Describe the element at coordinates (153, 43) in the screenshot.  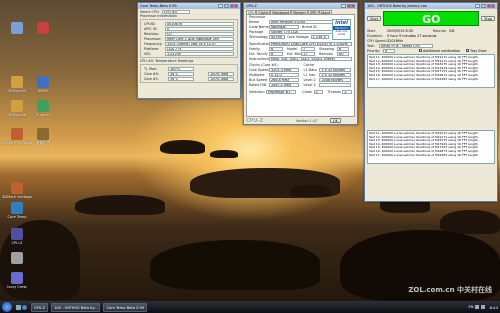
I see `info-label: Frequency:` at that location.